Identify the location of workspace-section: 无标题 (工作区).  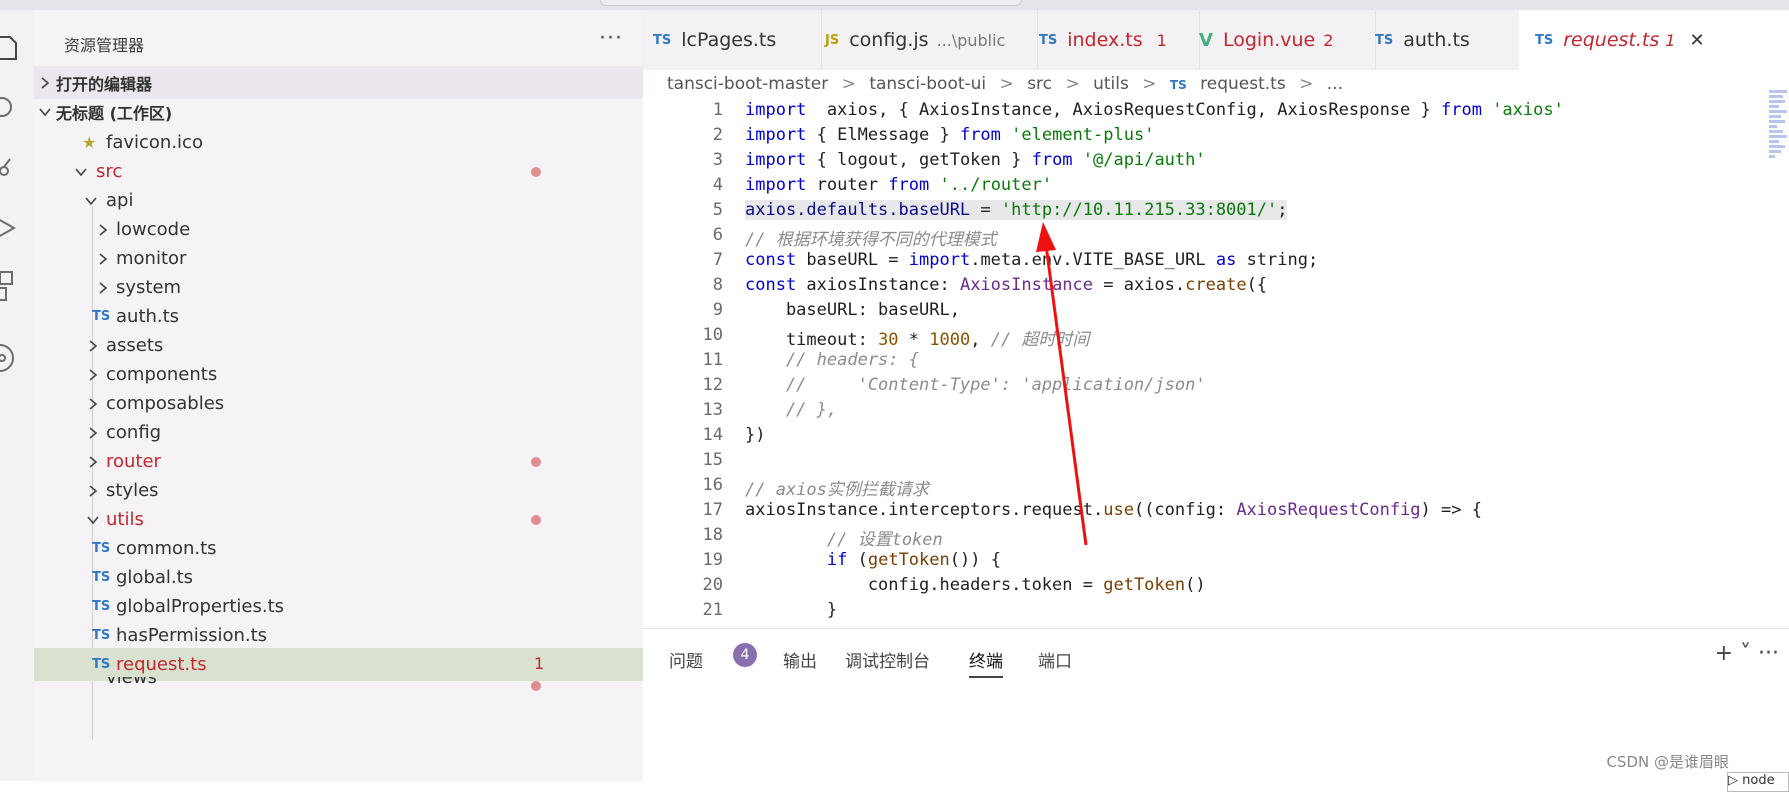
(338, 111).